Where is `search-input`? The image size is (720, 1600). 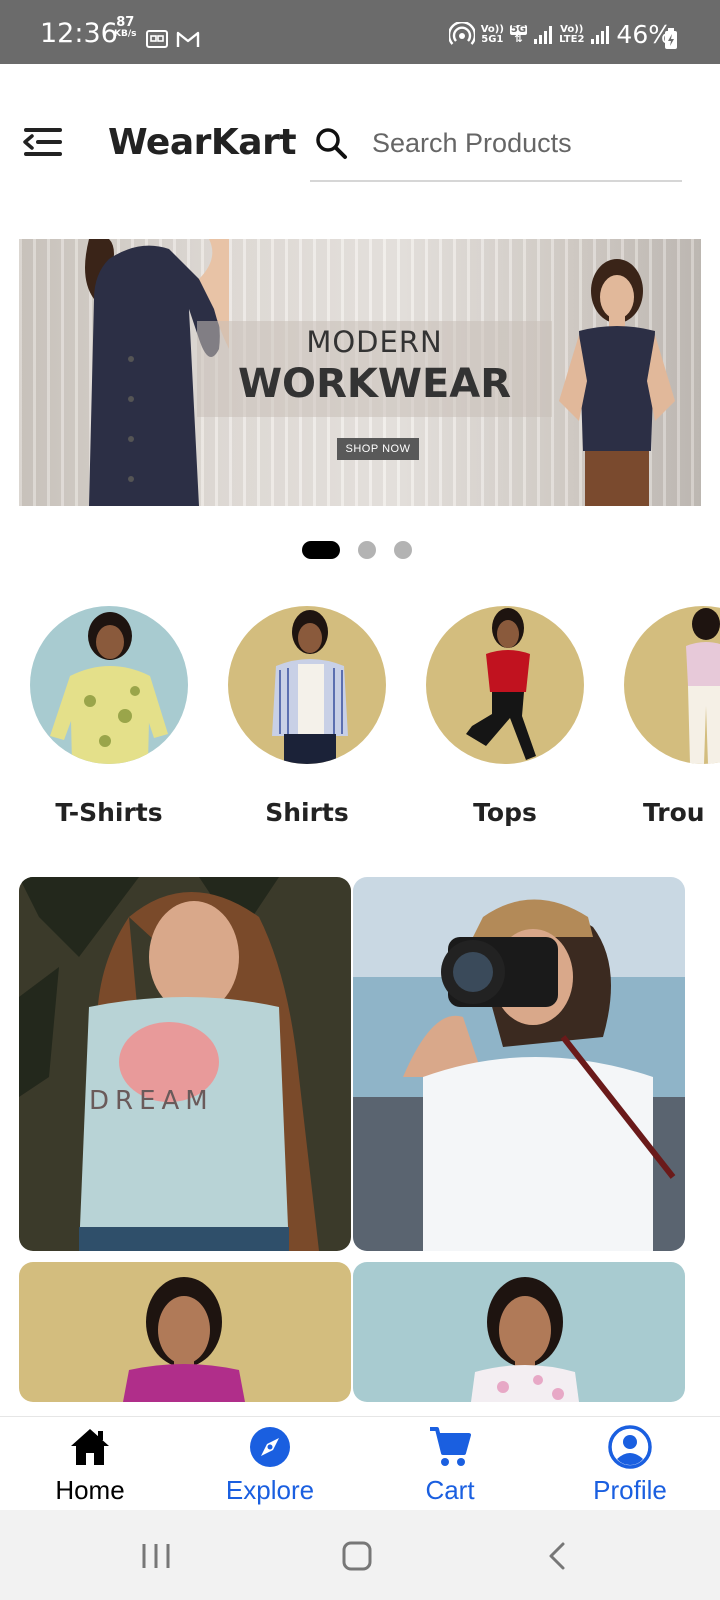
search-input is located at coordinates (522, 143).